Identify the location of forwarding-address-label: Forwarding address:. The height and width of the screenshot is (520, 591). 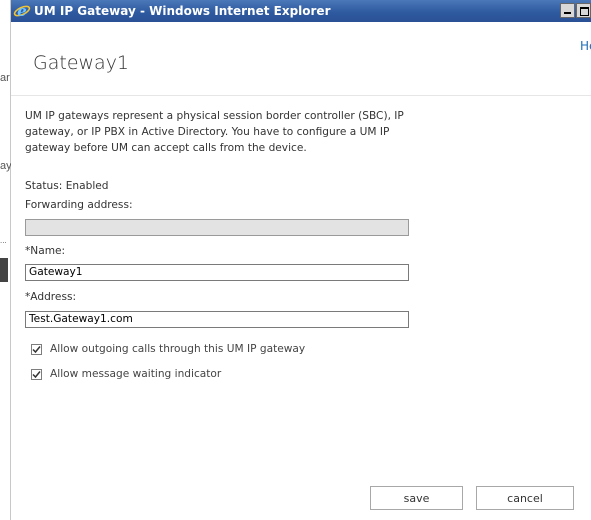
(79, 205).